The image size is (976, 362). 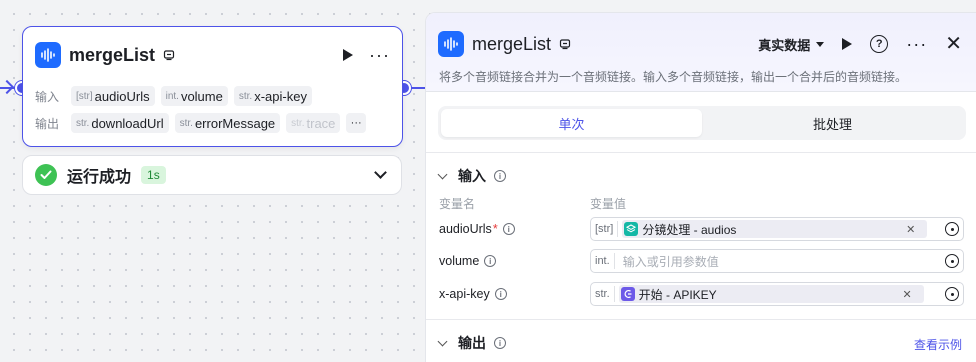 I want to click on volume-placeholder: 输入或引用参数值, so click(x=670, y=261).